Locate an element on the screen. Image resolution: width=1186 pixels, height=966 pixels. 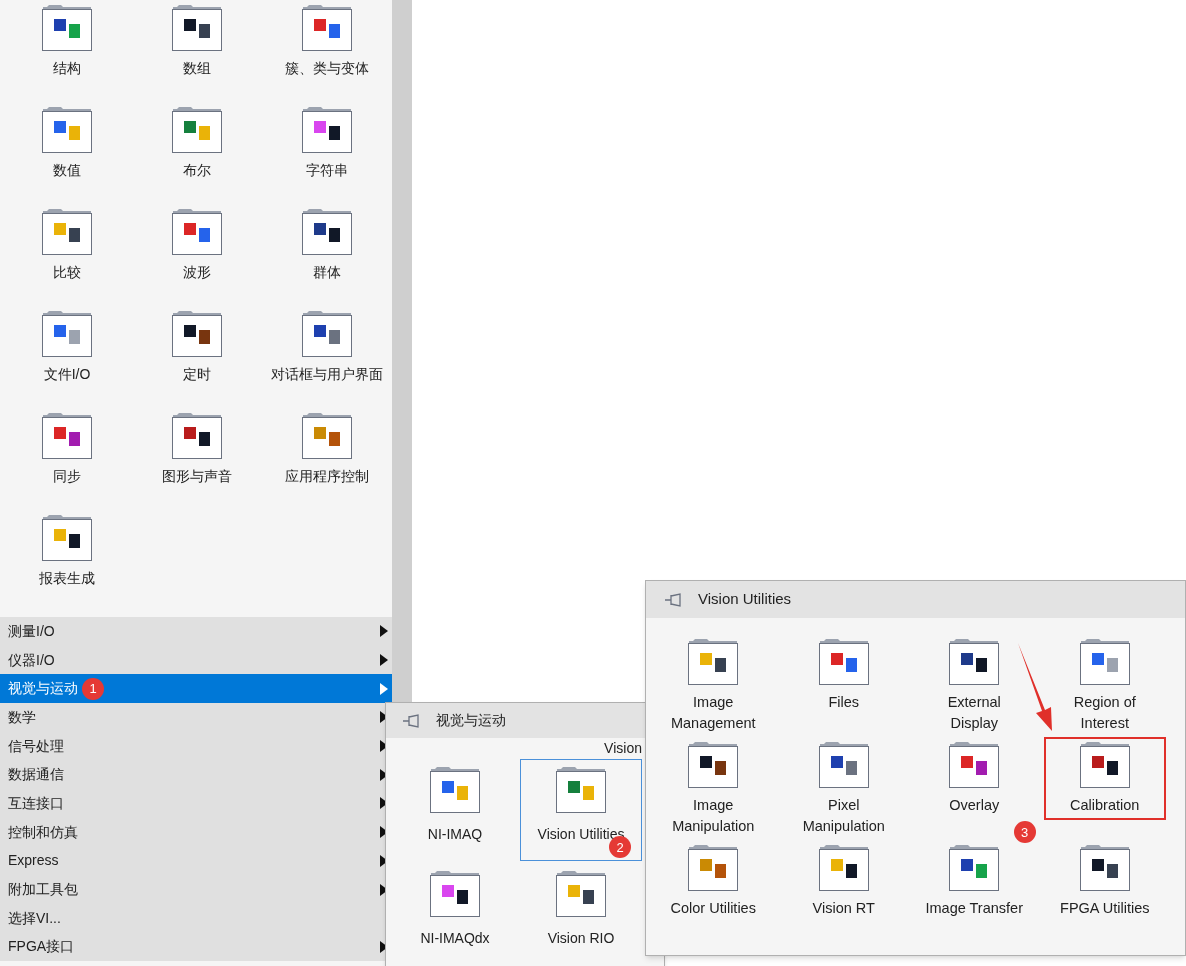
palette-item: 应用程序控制 is located at coordinates (327, 461).